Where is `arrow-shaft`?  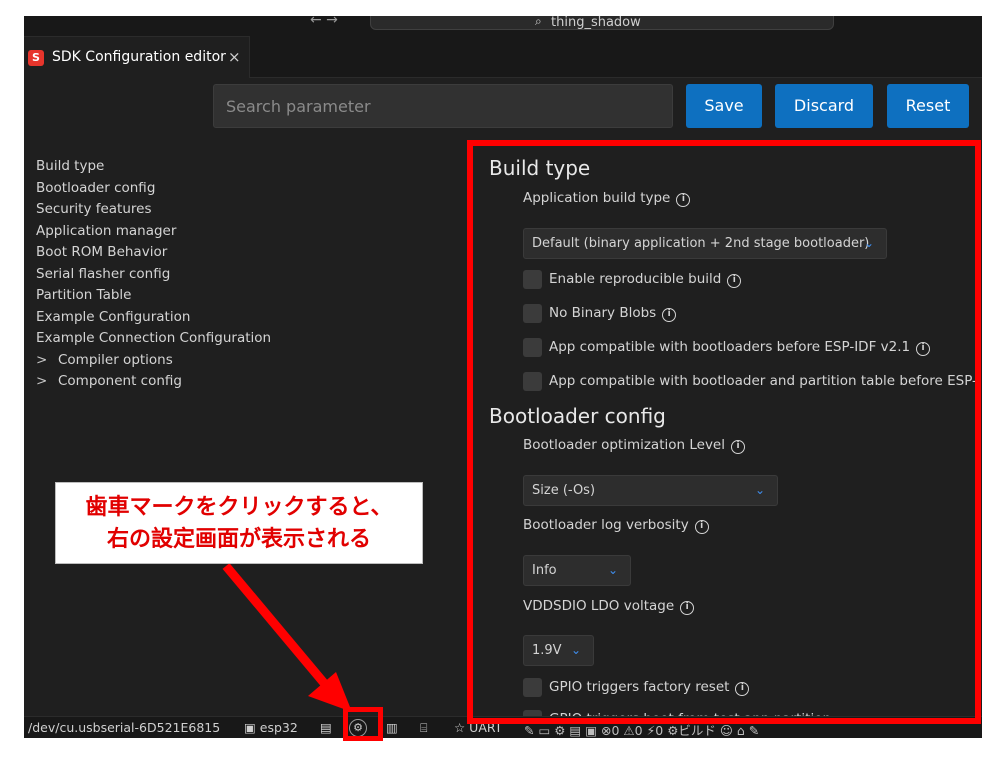 arrow-shaft is located at coordinates (275, 624).